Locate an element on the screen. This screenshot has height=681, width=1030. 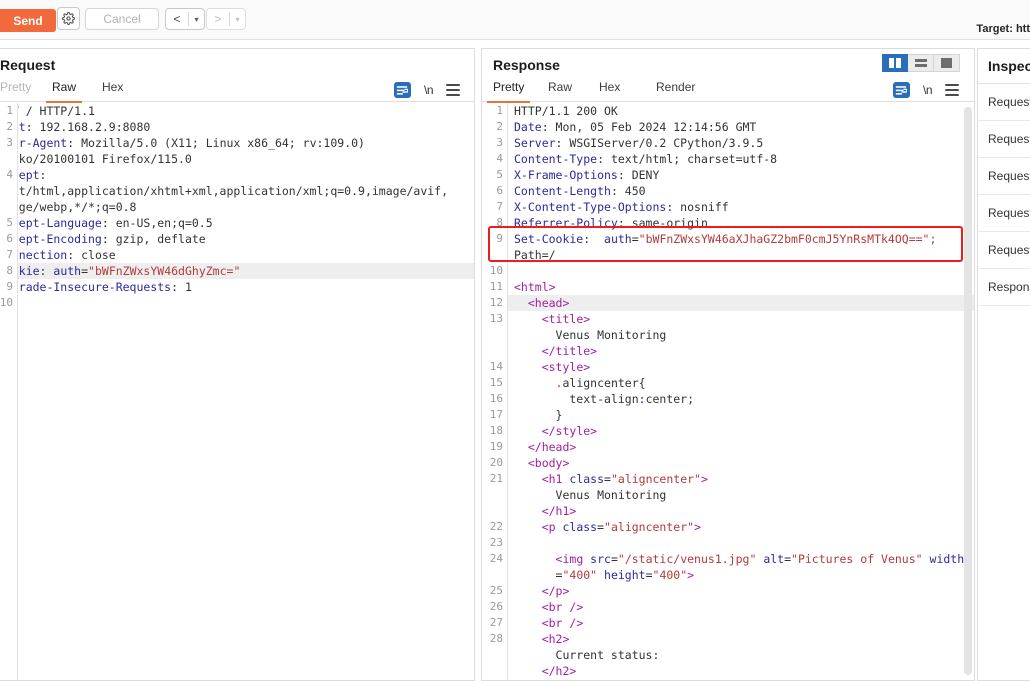
inspector-row-response-headers: Response headers is located at coordinates (1004, 287).